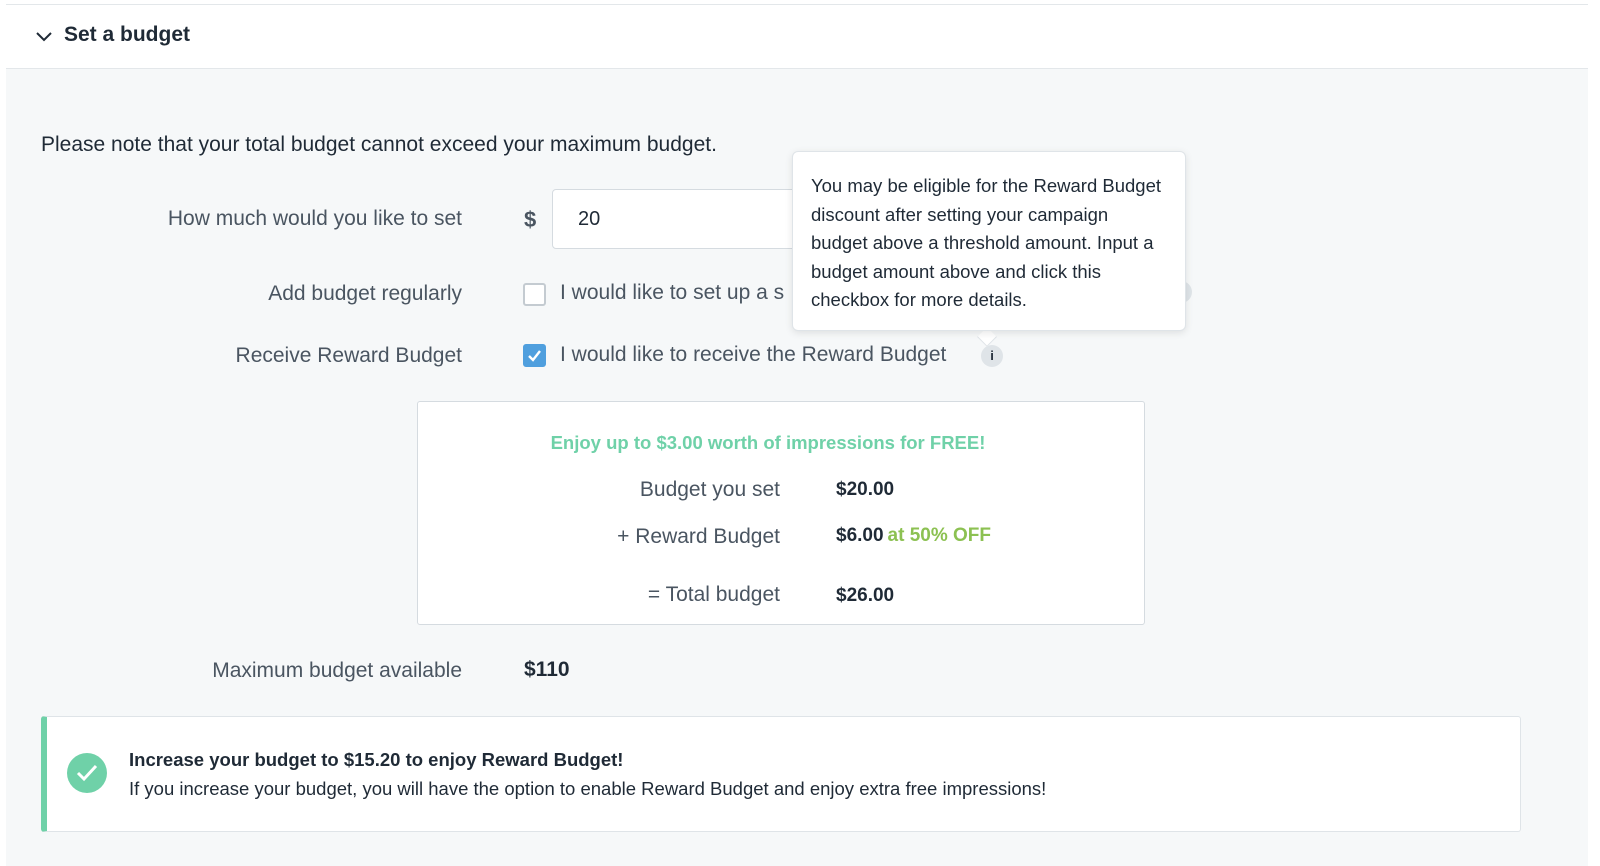 This screenshot has width=1600, height=866. What do you see at coordinates (44, 37) in the screenshot?
I see `chevron-down-icon` at bounding box center [44, 37].